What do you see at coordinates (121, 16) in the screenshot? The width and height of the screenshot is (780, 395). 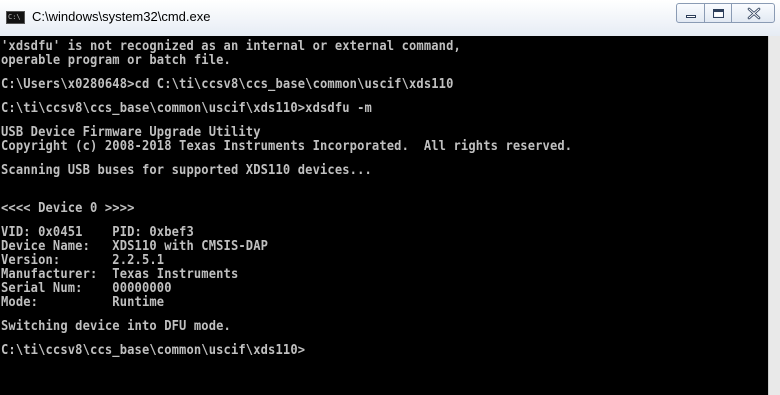 I see `window-title: C:\windows\system32\cmd.exe` at bounding box center [121, 16].